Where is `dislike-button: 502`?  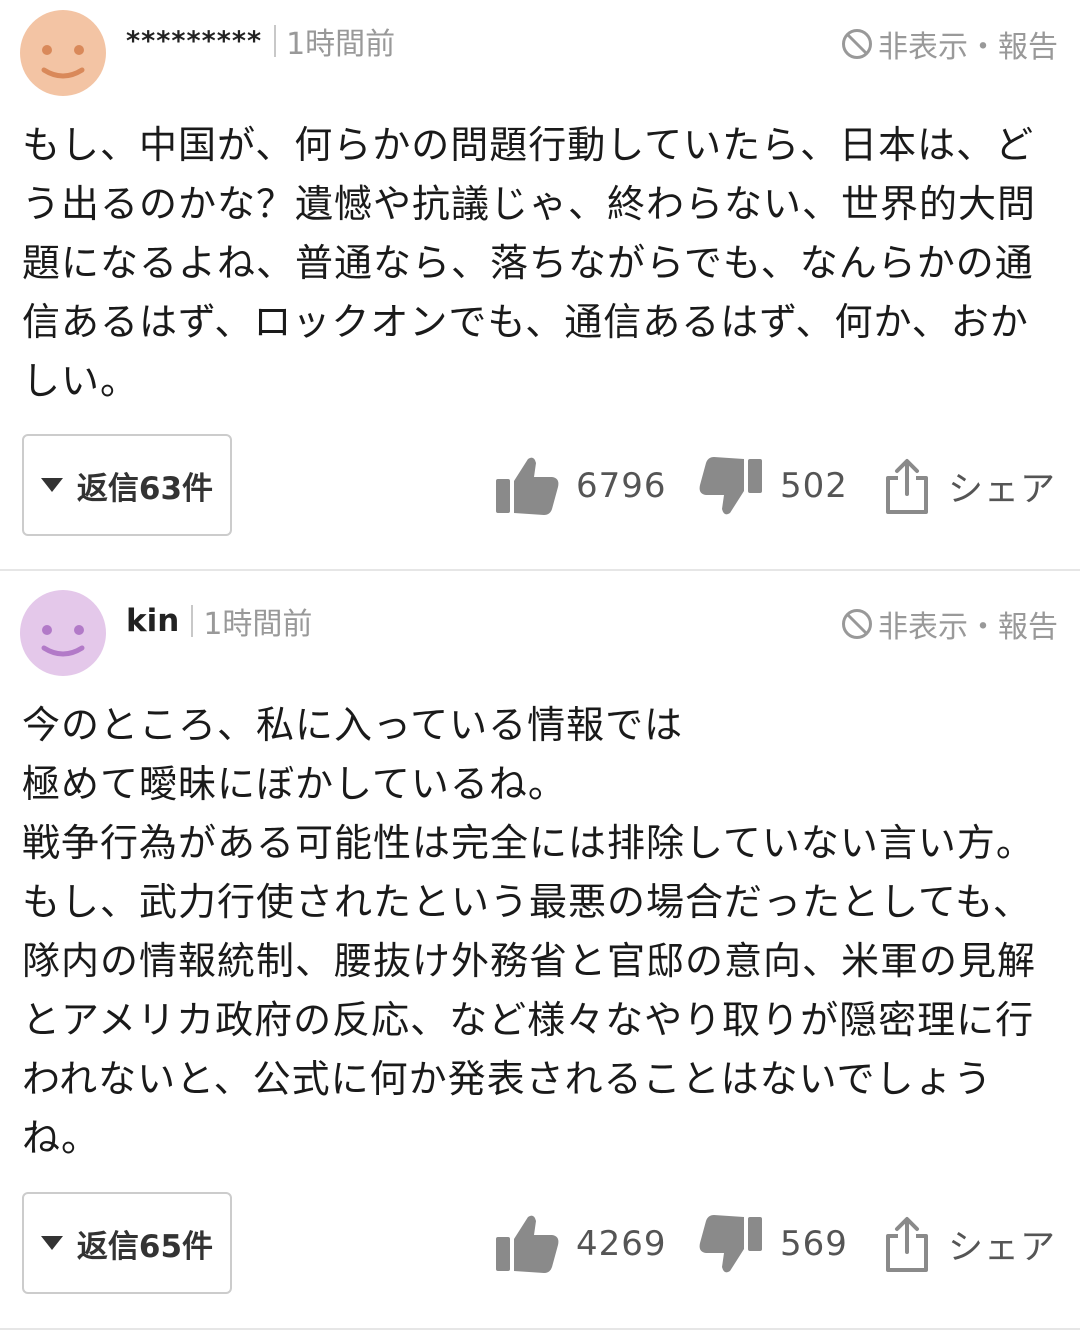 dislike-button: 502 is located at coordinates (791, 486).